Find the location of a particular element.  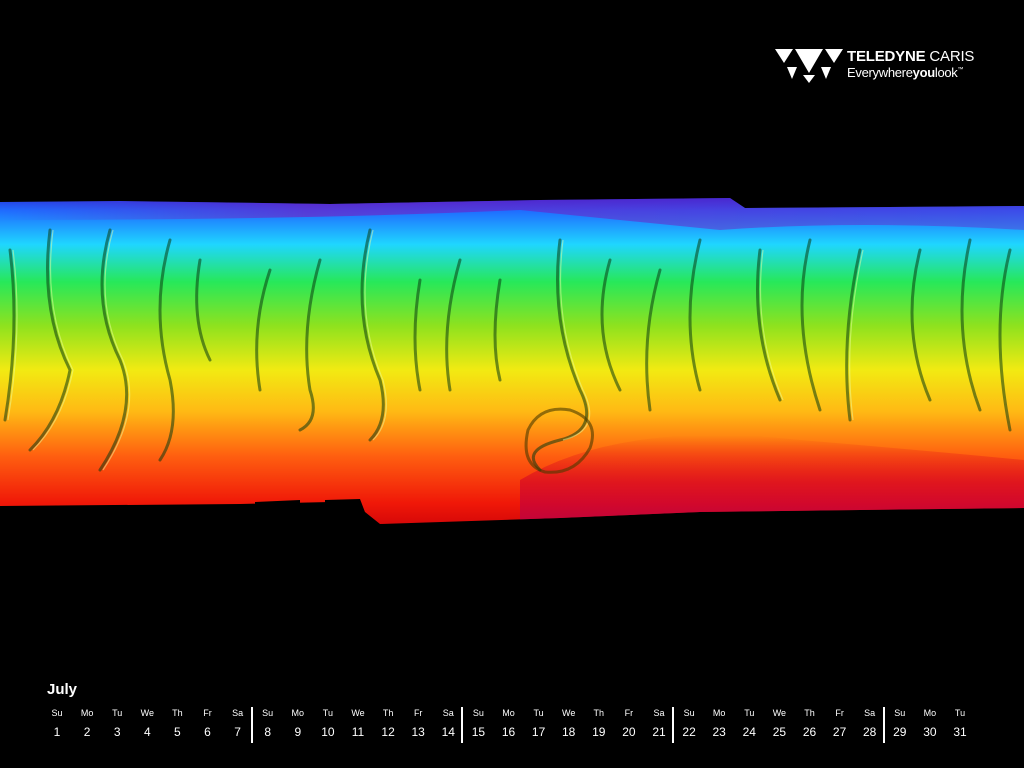

day-number: 3 is located at coordinates (117, 732).